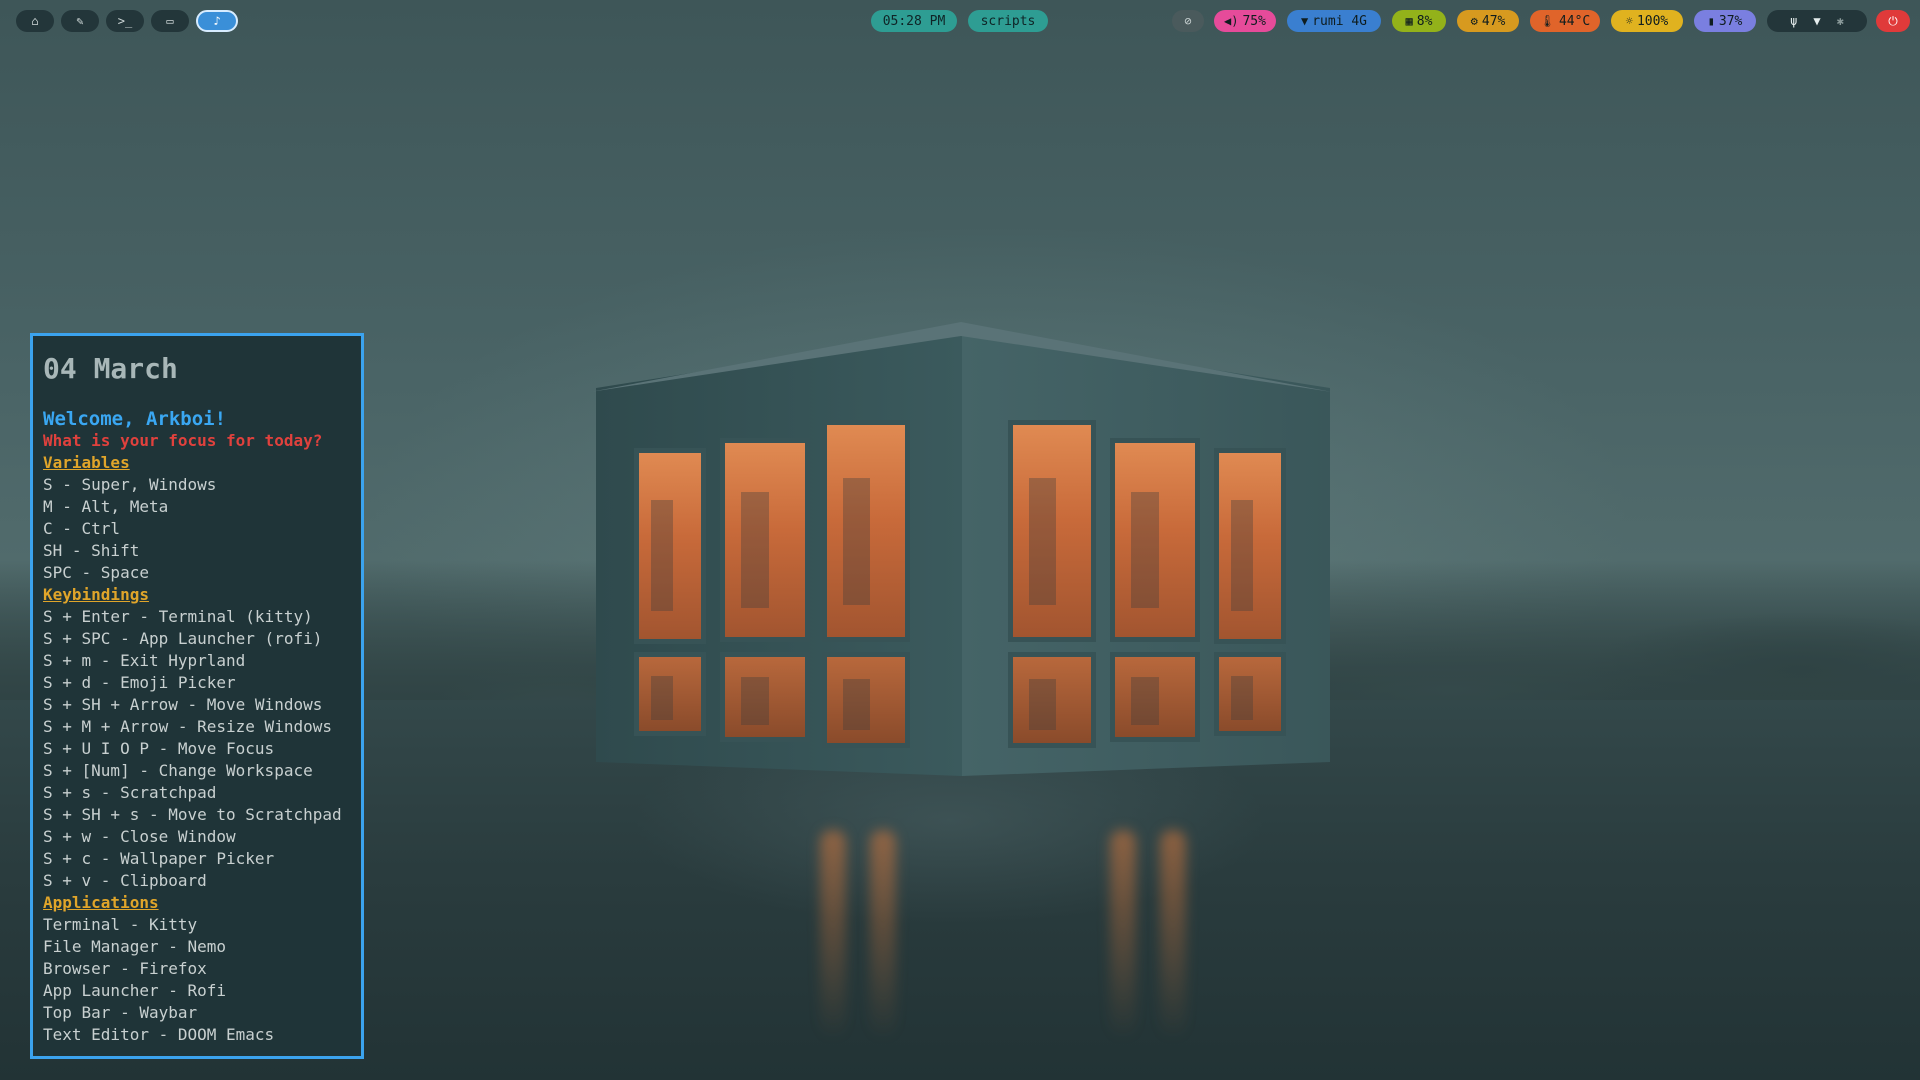 The image size is (1920, 1080). Describe the element at coordinates (178, 770) in the screenshot. I see `list-item: S + [Num] - Change Workspace` at that location.